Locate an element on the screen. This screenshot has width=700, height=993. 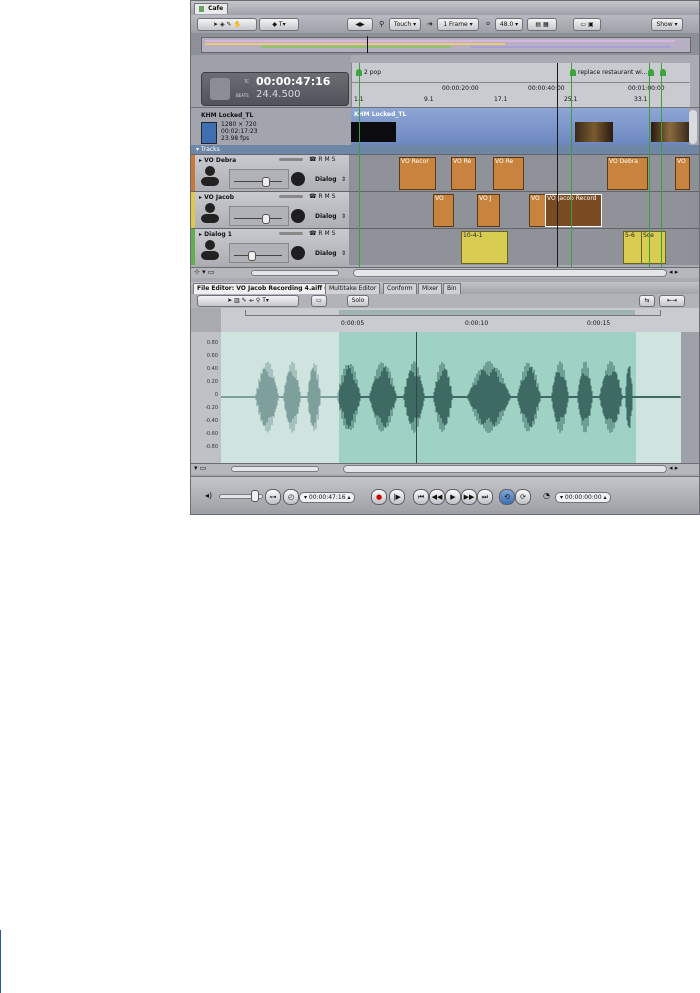
tab-multitake-editor: Multitake Editor is located at coordinates (353, 288).